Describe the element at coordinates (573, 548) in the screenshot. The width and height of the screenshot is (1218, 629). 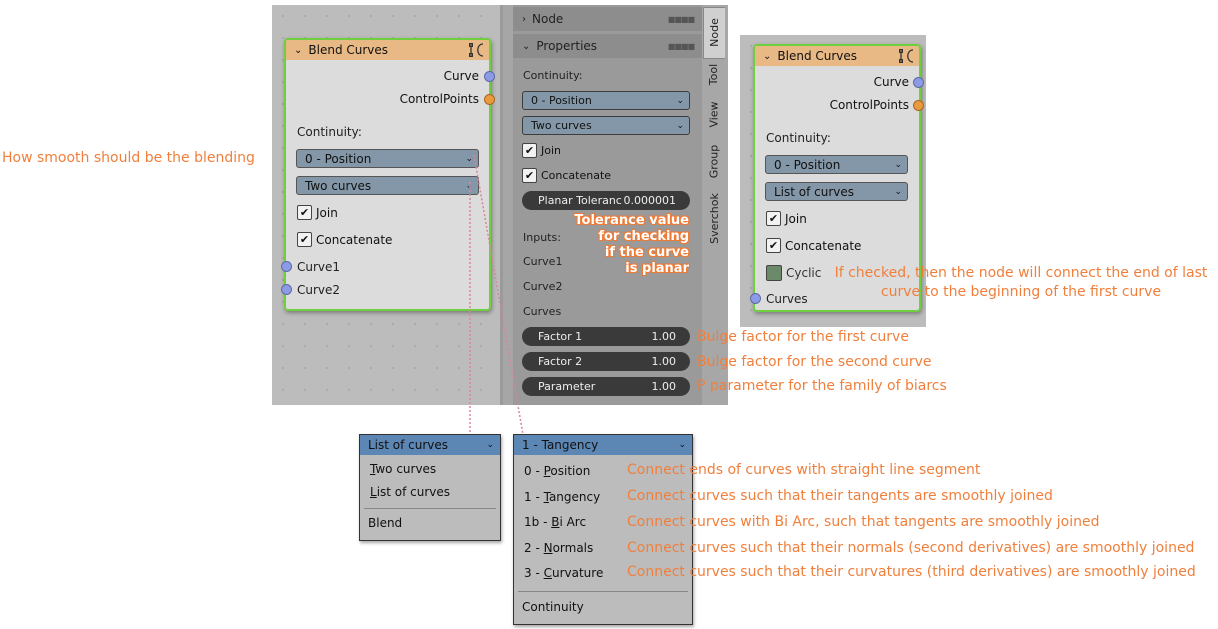
I see `menu-item-label: ormals` at that location.